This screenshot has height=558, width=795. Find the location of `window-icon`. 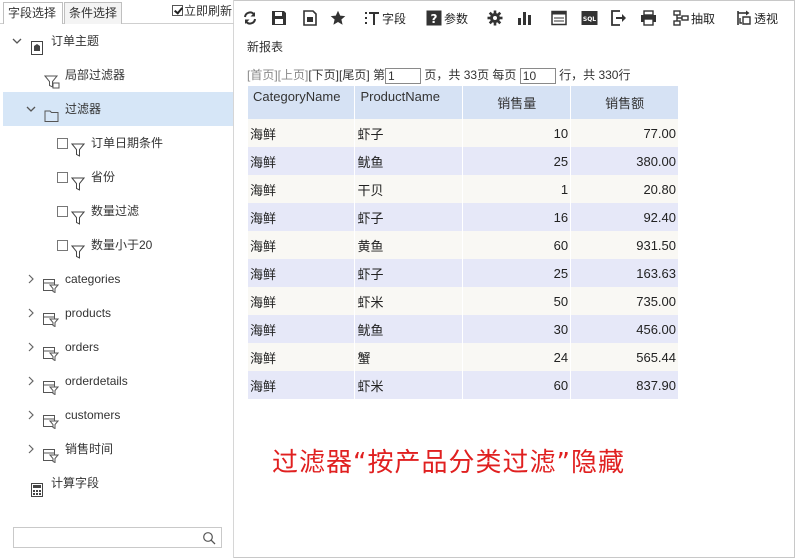

window-icon is located at coordinates (559, 18).